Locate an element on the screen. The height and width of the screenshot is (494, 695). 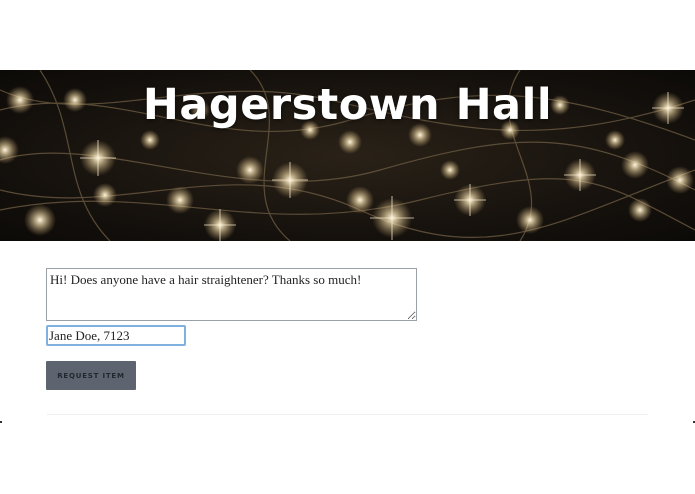
request-item-button: REQUEST ITEM is located at coordinates (91, 375).